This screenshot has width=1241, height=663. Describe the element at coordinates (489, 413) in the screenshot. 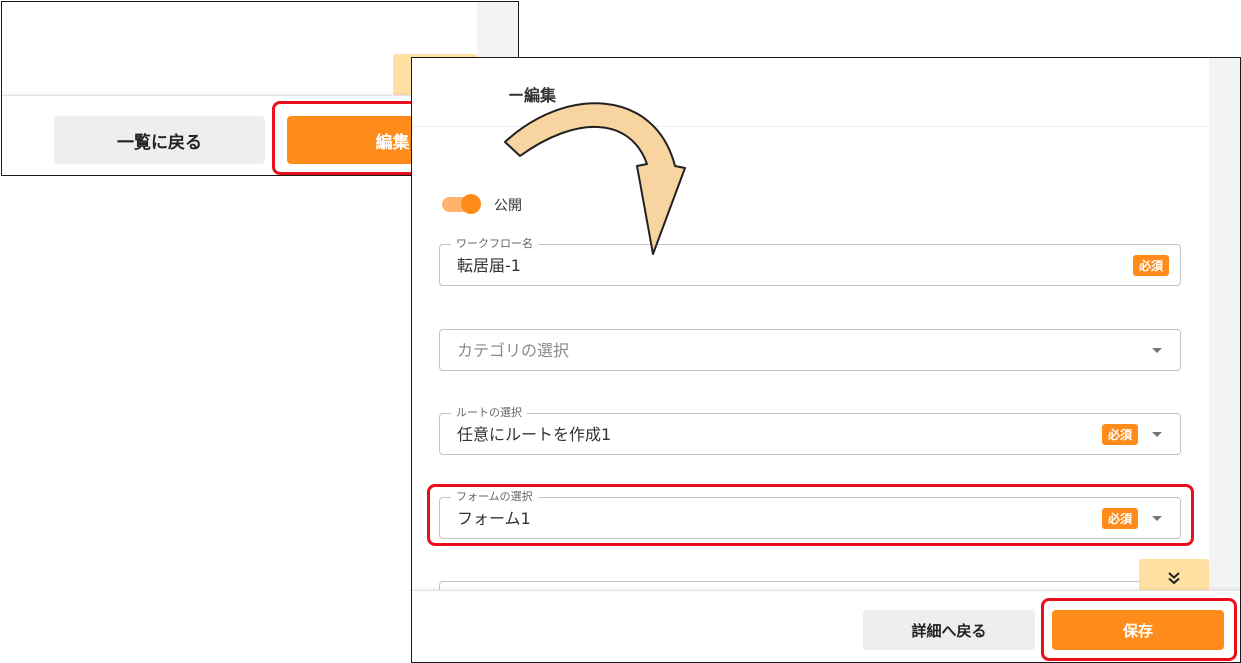

I see `route-label: ルートの選択` at that location.